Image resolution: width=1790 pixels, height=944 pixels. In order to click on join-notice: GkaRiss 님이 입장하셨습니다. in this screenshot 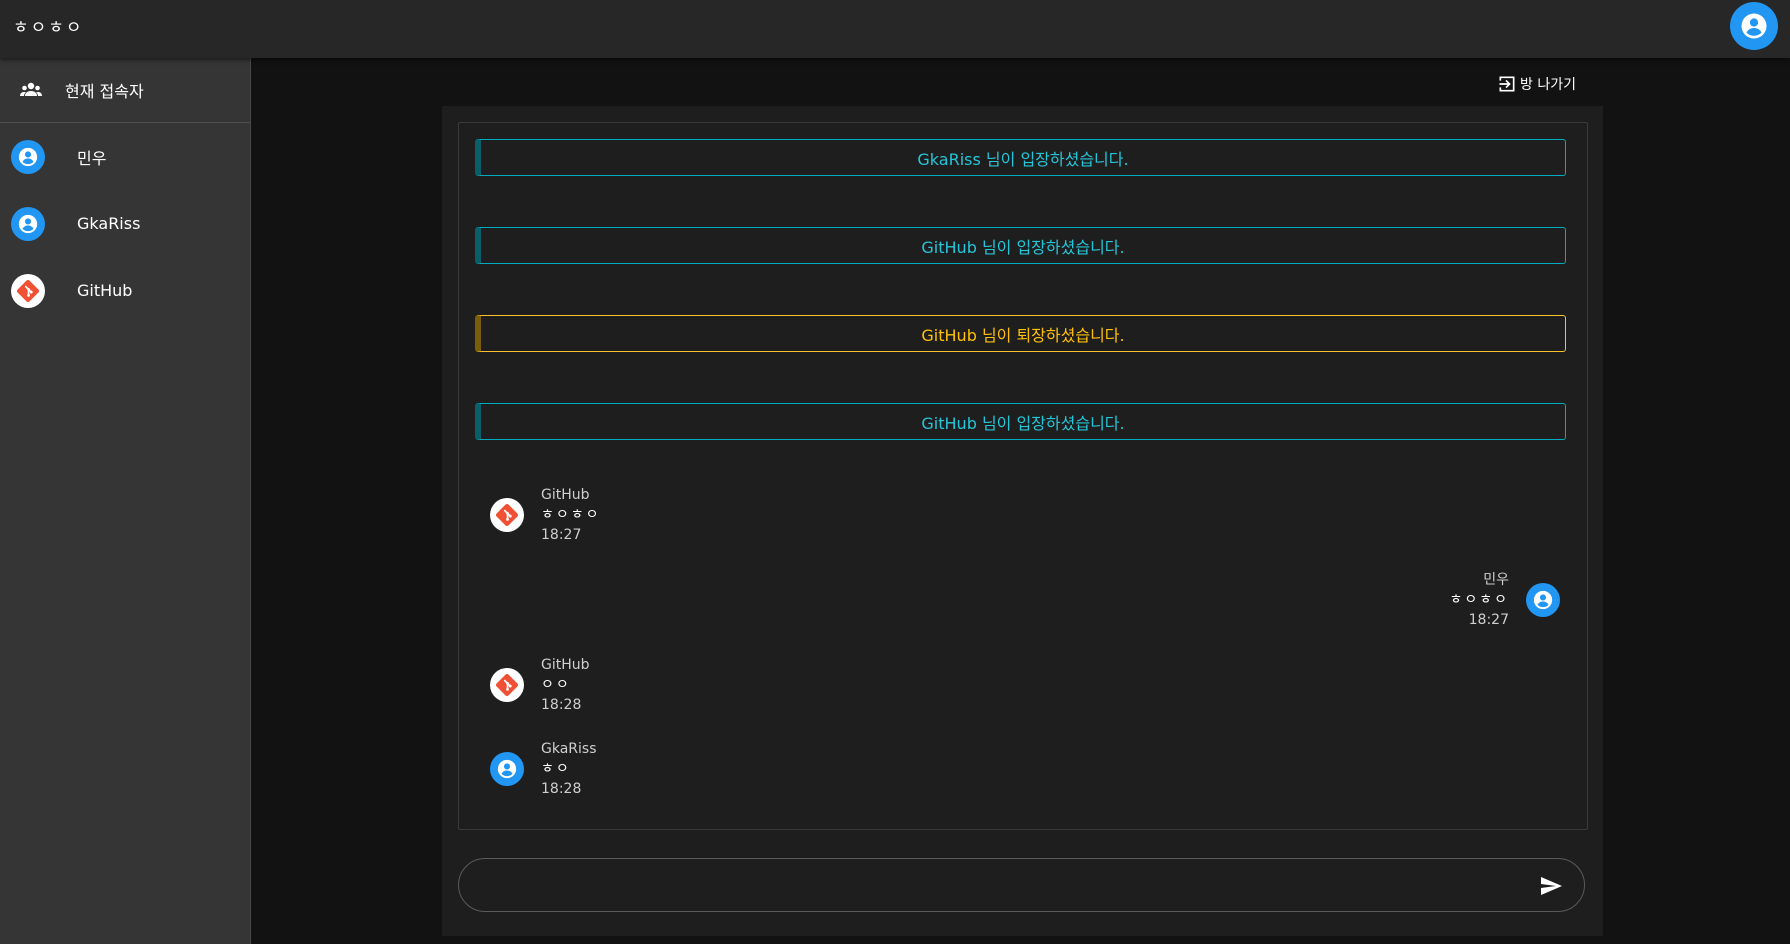, I will do `click(1020, 157)`.